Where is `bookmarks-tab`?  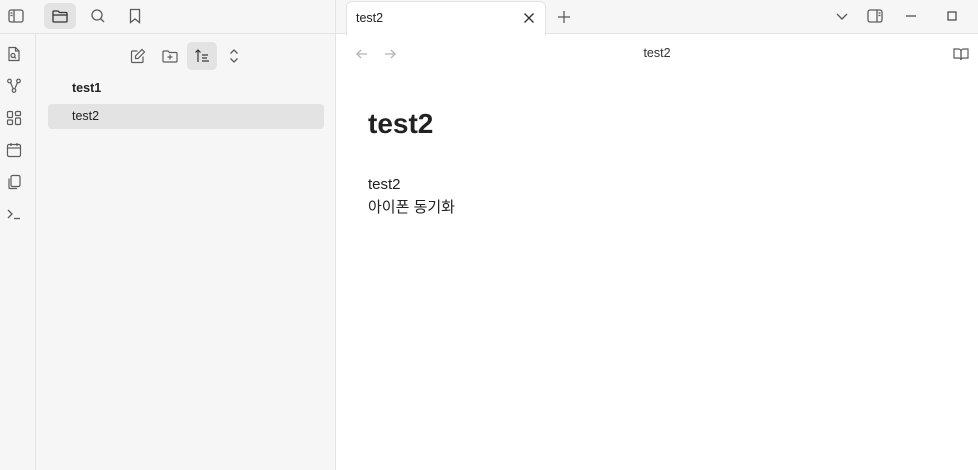 bookmarks-tab is located at coordinates (135, 16).